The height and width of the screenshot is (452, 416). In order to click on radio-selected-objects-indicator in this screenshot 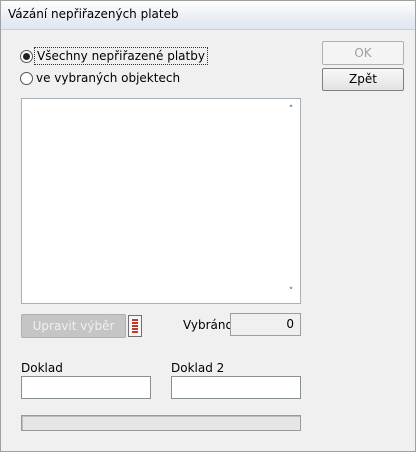, I will do `click(26, 78)`.